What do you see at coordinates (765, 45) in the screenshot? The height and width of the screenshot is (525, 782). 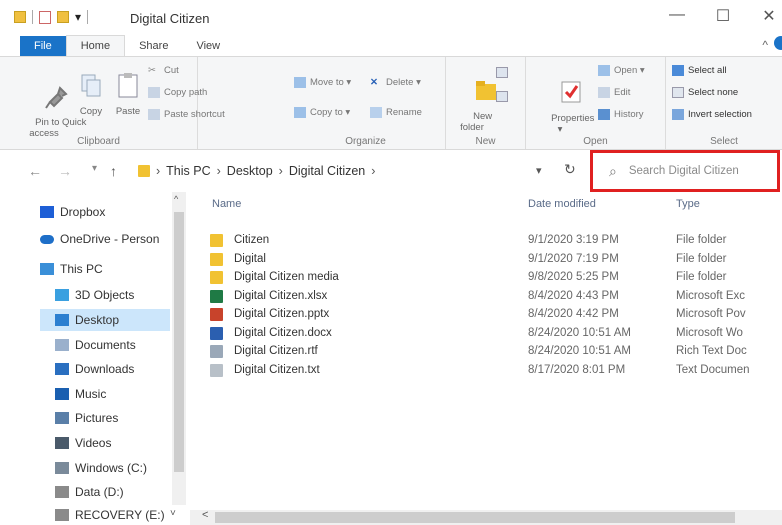 I see `collapse-ribbon-button: ^` at bounding box center [765, 45].